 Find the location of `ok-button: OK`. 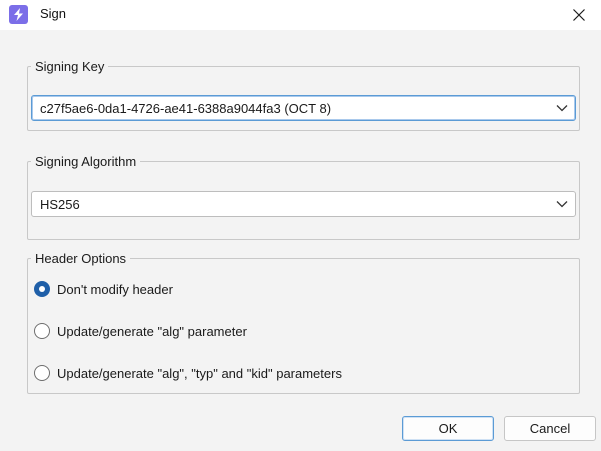

ok-button: OK is located at coordinates (448, 428).